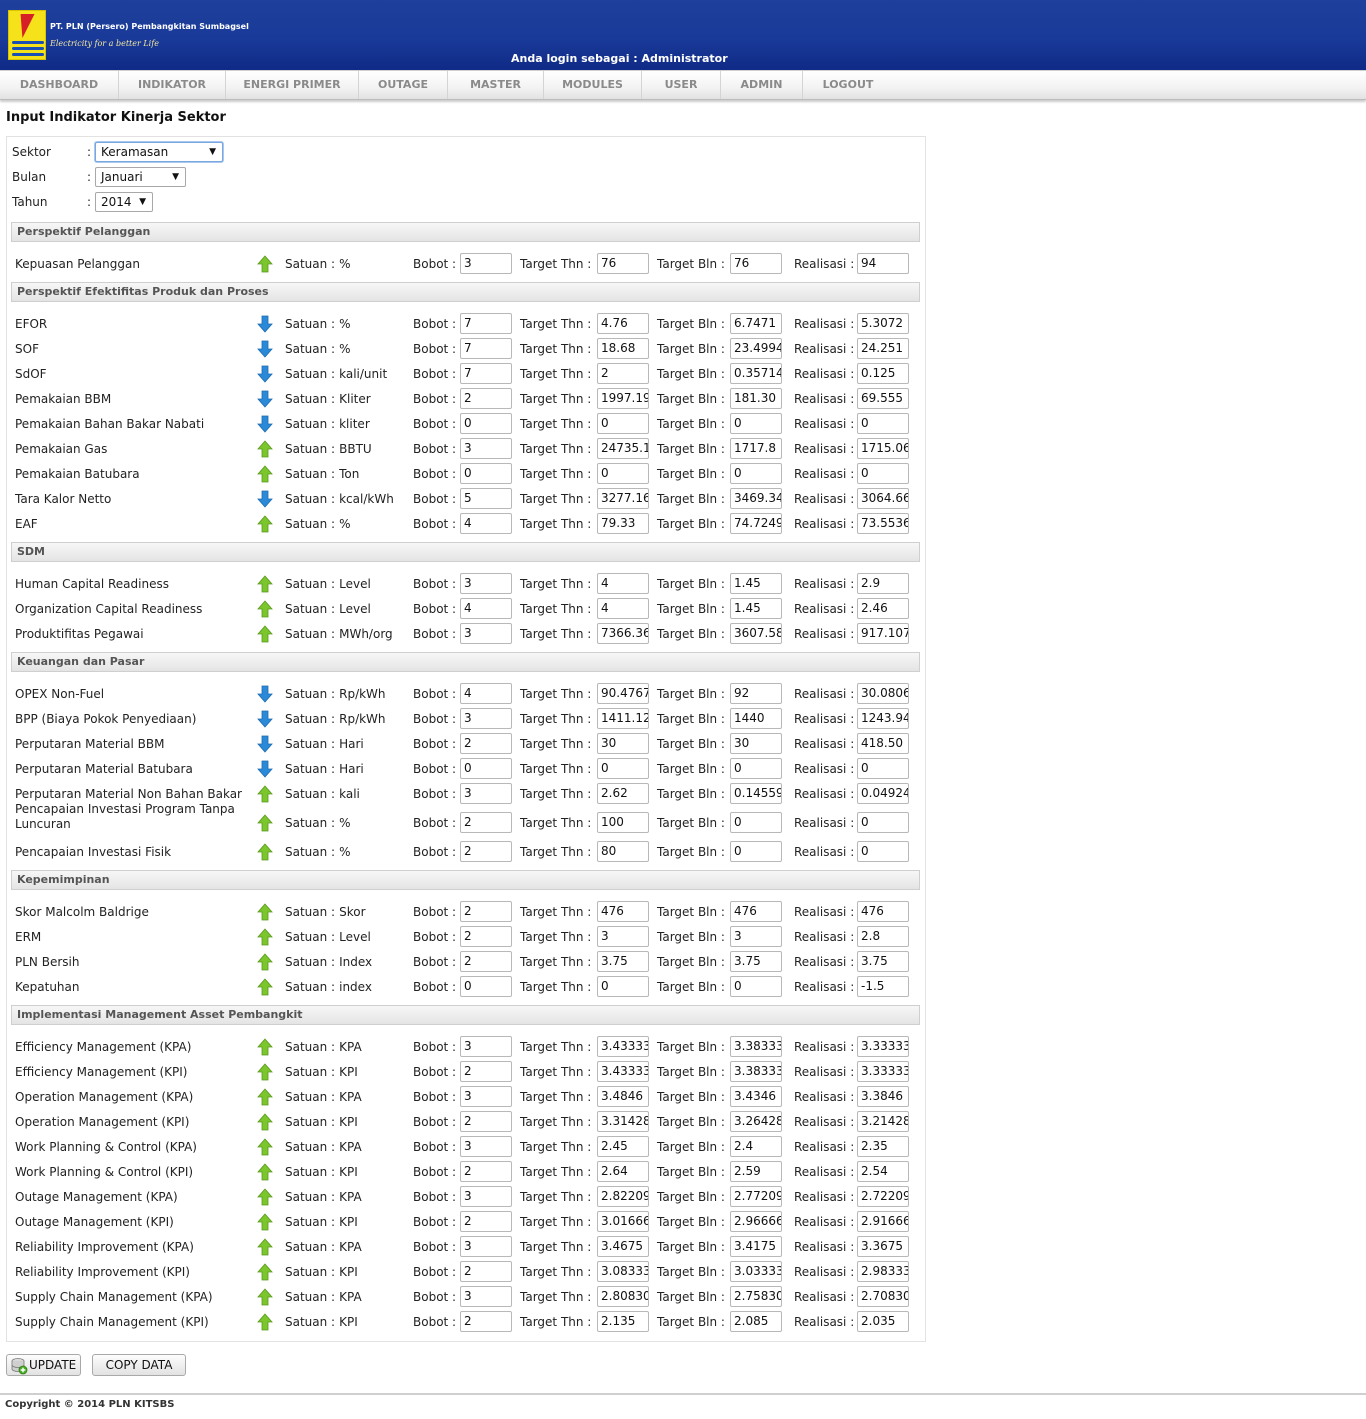 This screenshot has width=1366, height=1419. What do you see at coordinates (883, 1271) in the screenshot?
I see `realisasi-input: 2.98333` at bounding box center [883, 1271].